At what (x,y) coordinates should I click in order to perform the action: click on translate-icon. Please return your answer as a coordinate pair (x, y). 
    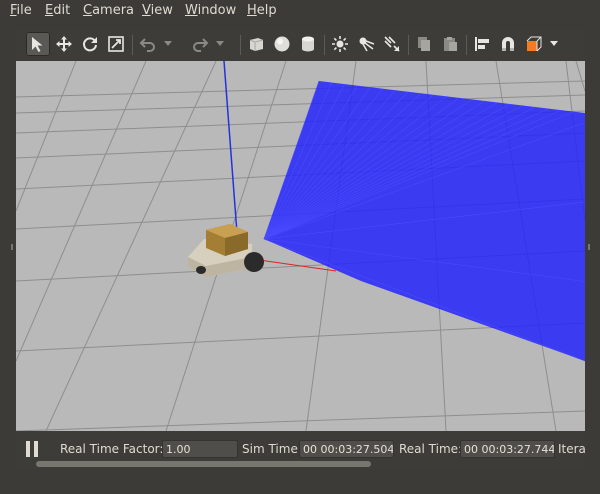
    Looking at the image, I should click on (64, 44).